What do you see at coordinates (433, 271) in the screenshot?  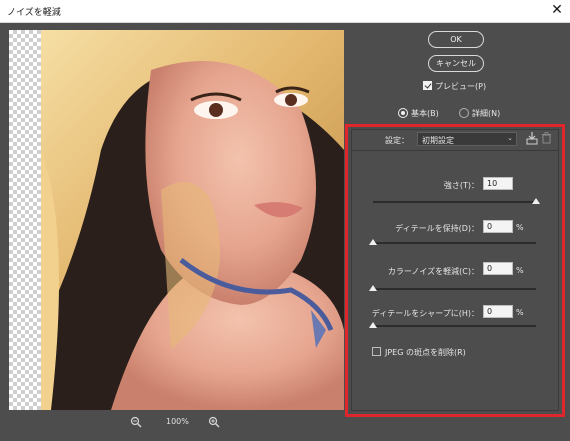 I see `reduce-color-noise-label: カラーノイズを軽減(C)：` at bounding box center [433, 271].